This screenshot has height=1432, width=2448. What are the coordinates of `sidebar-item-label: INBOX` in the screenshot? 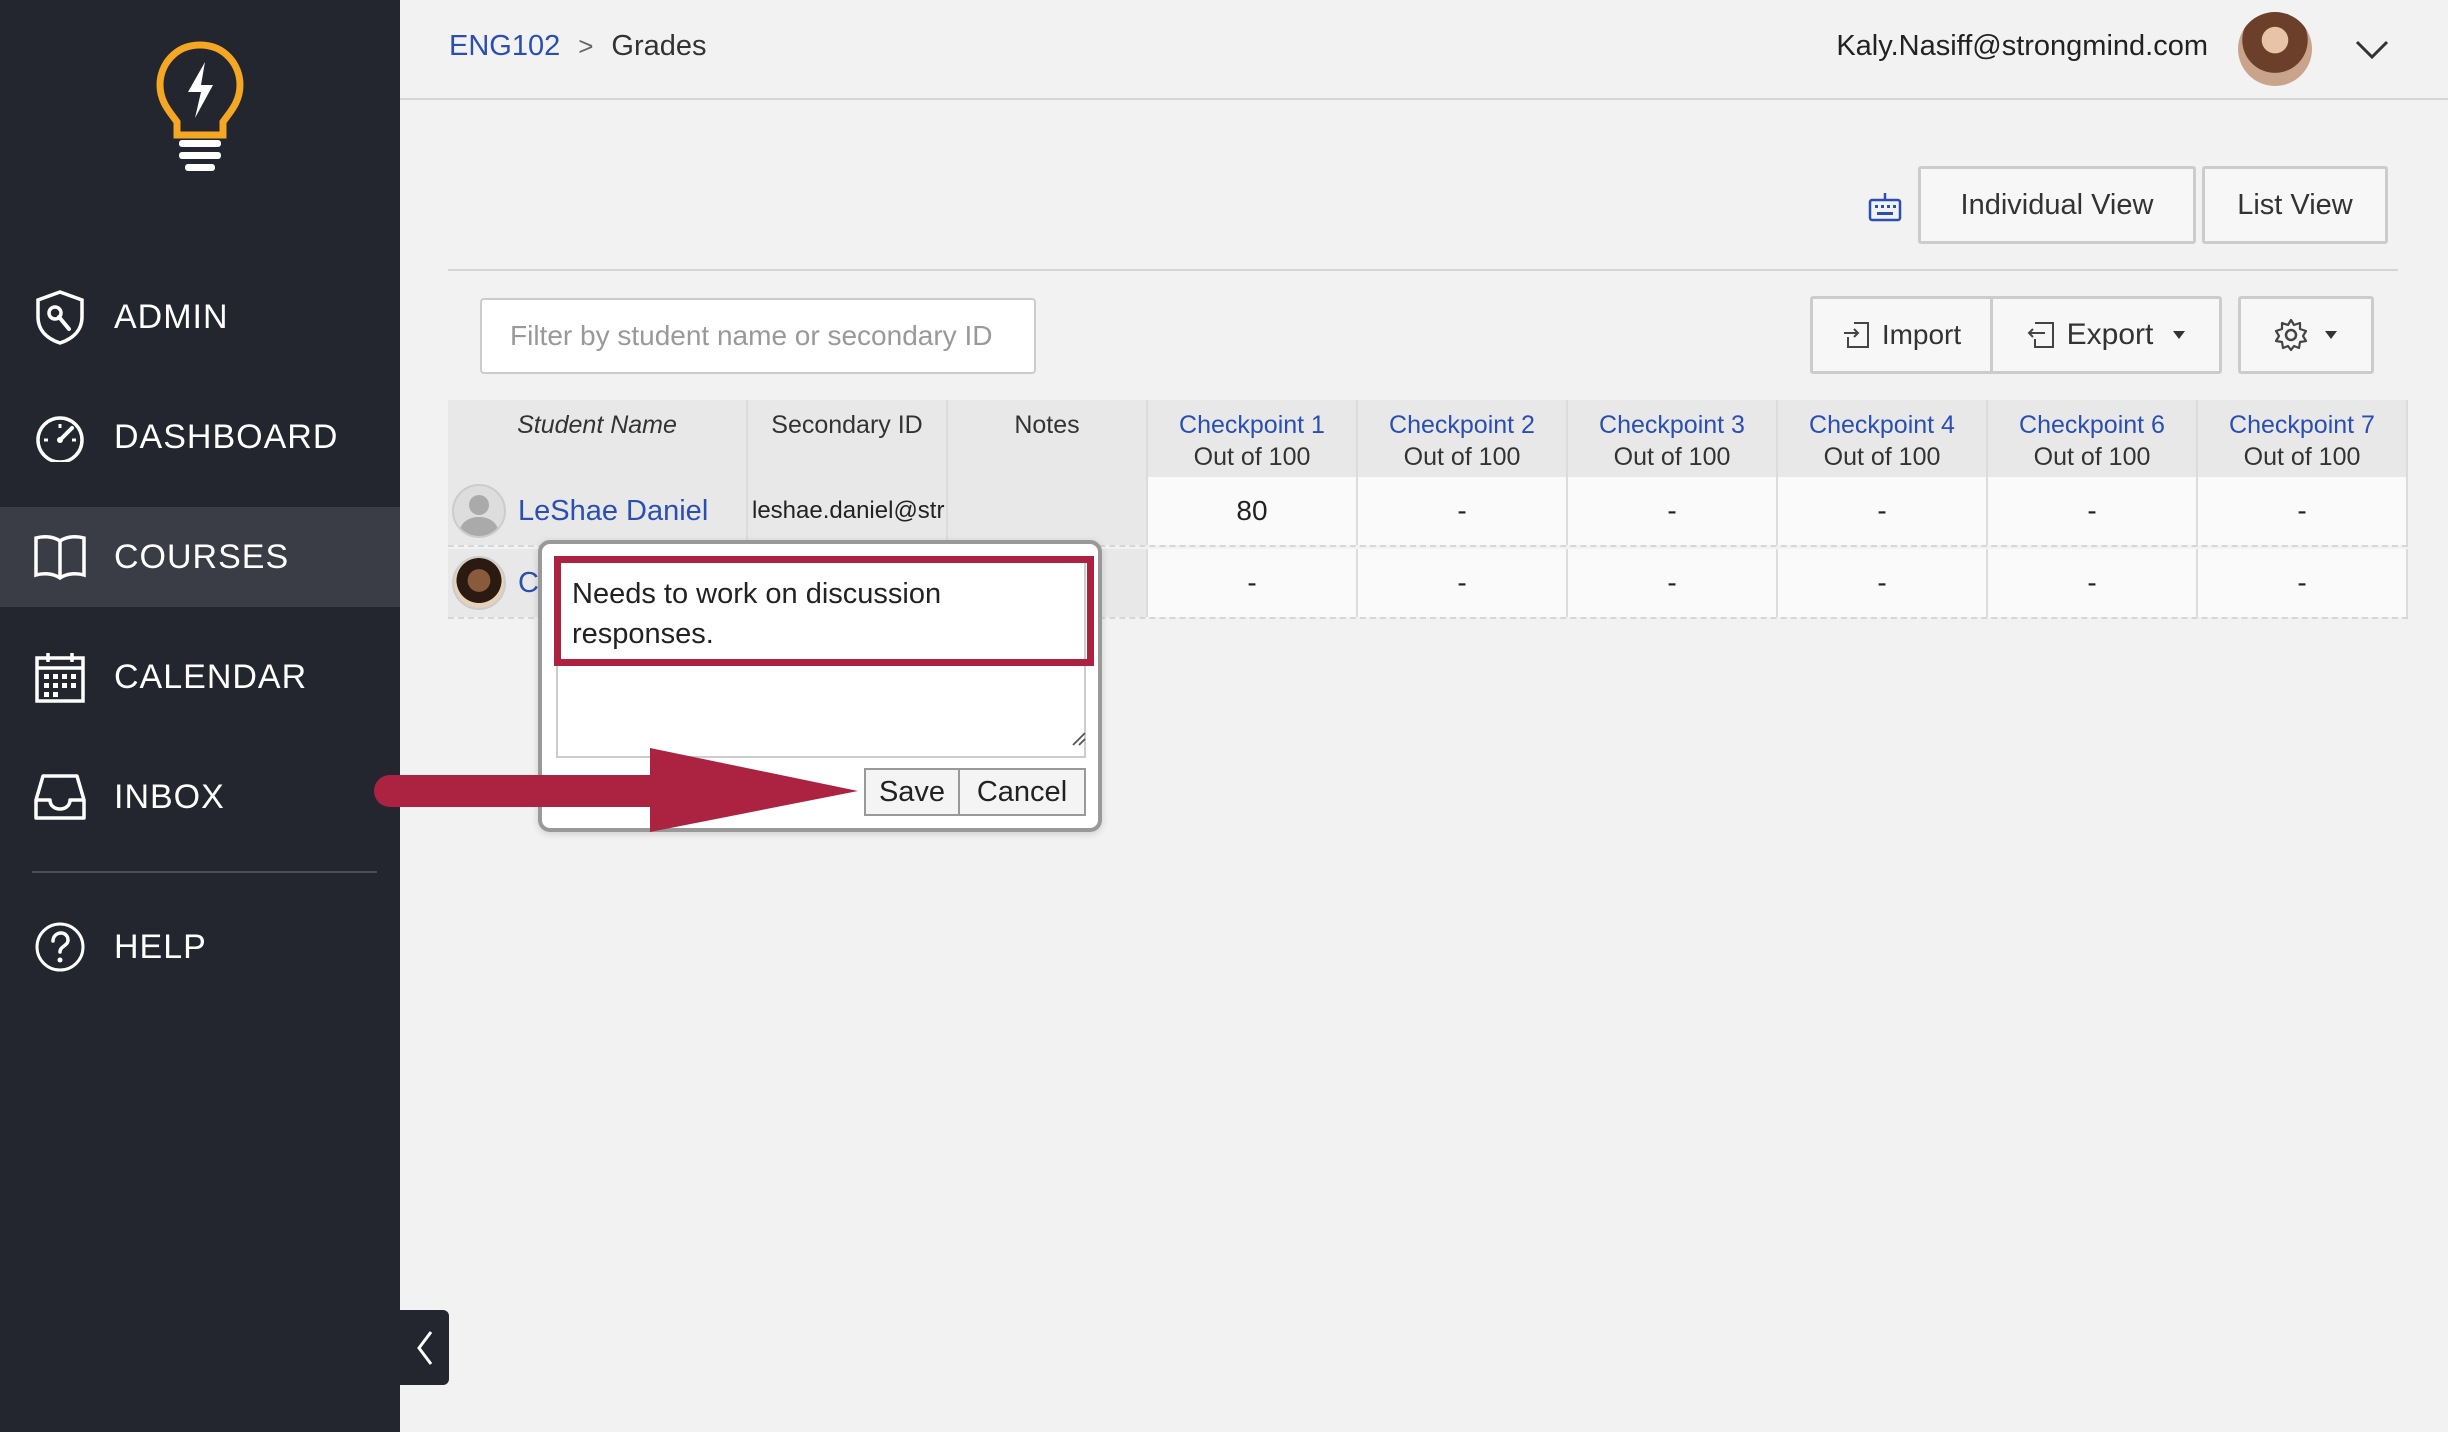 It's located at (169, 796).